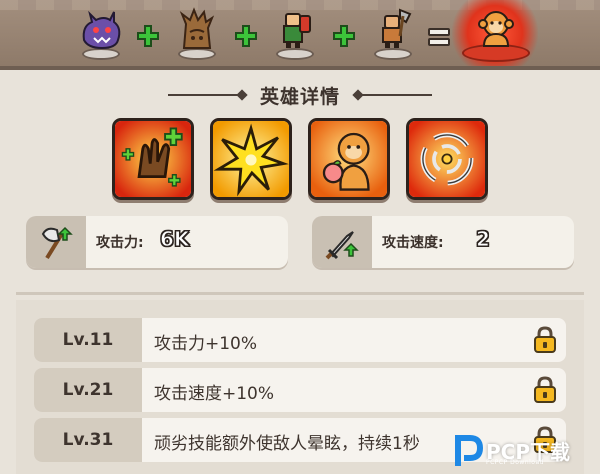 This screenshot has width=600, height=474. Describe the element at coordinates (397, 28) in the screenshot. I see `barbarian-axe-icon` at that location.